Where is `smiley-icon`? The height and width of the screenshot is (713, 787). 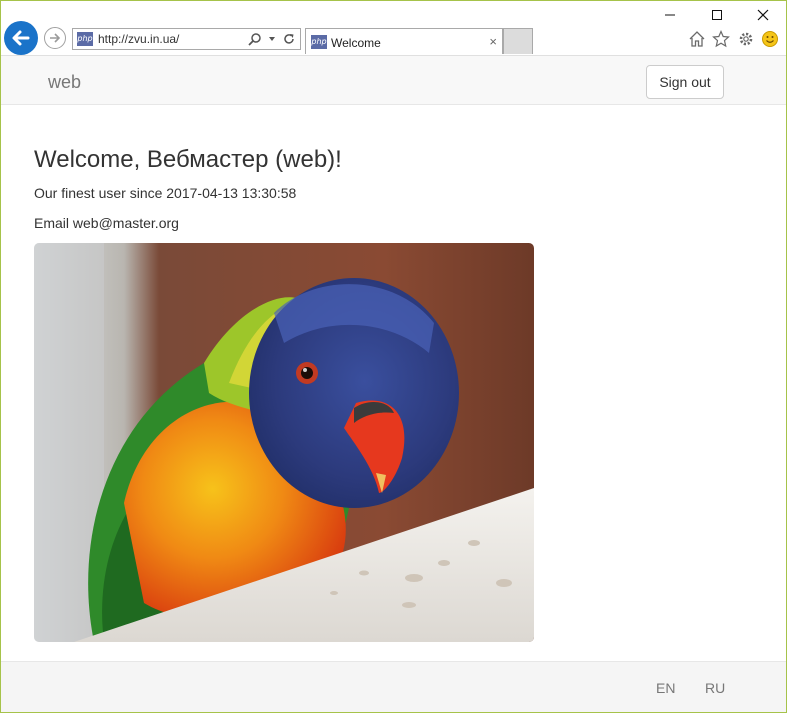
smiley-icon is located at coordinates (770, 39).